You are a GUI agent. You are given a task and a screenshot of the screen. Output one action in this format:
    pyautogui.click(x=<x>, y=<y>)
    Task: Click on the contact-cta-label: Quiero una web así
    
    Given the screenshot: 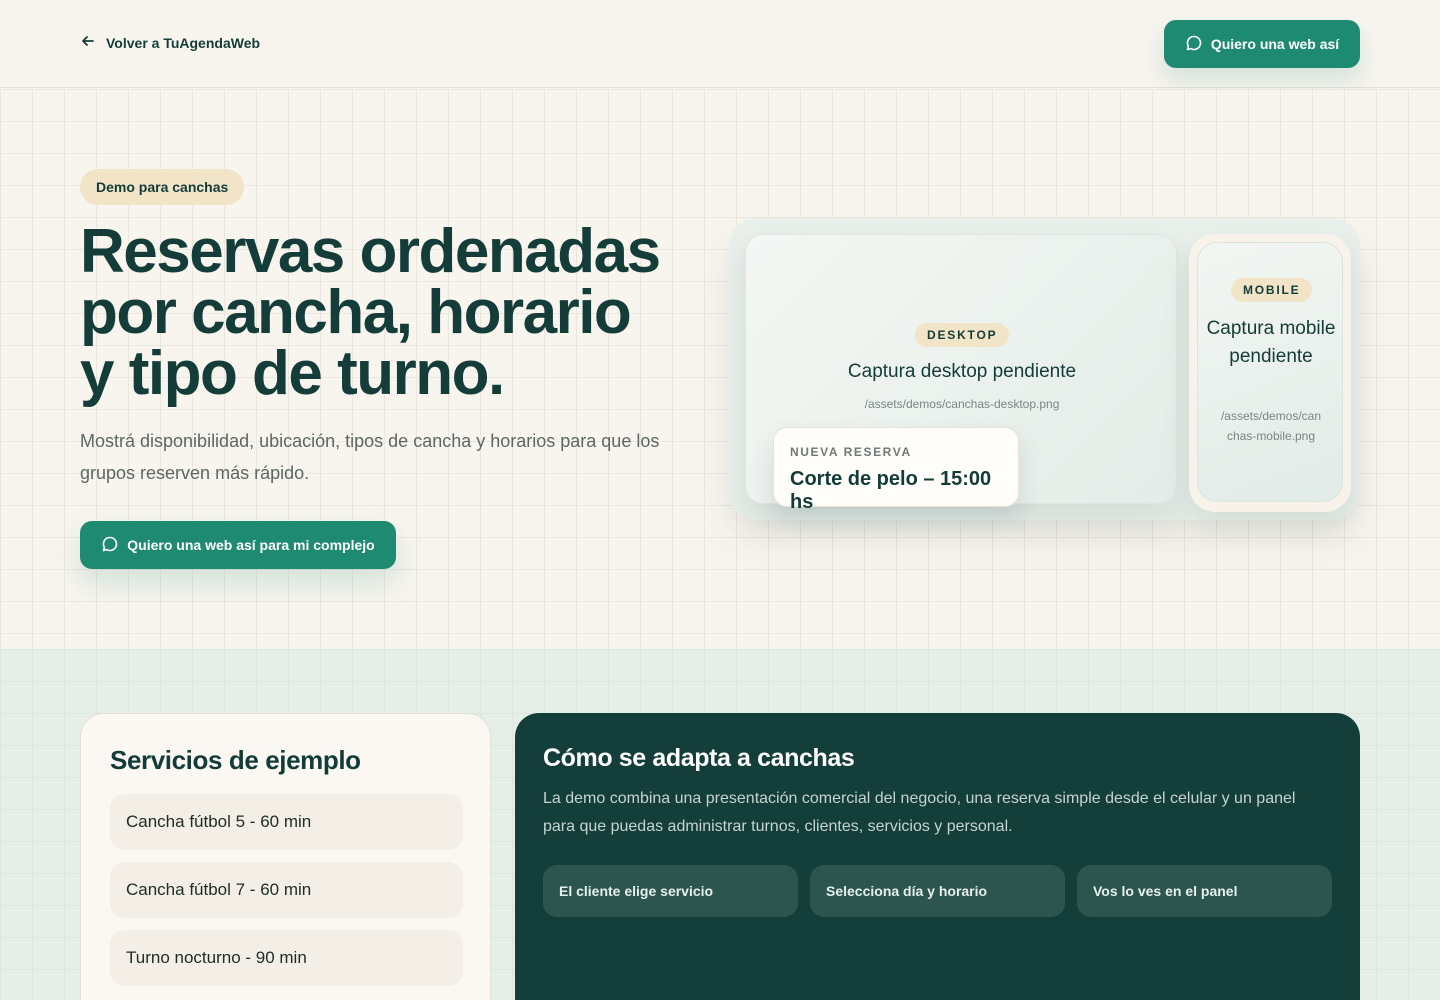 What is the action you would take?
    pyautogui.click(x=1275, y=44)
    